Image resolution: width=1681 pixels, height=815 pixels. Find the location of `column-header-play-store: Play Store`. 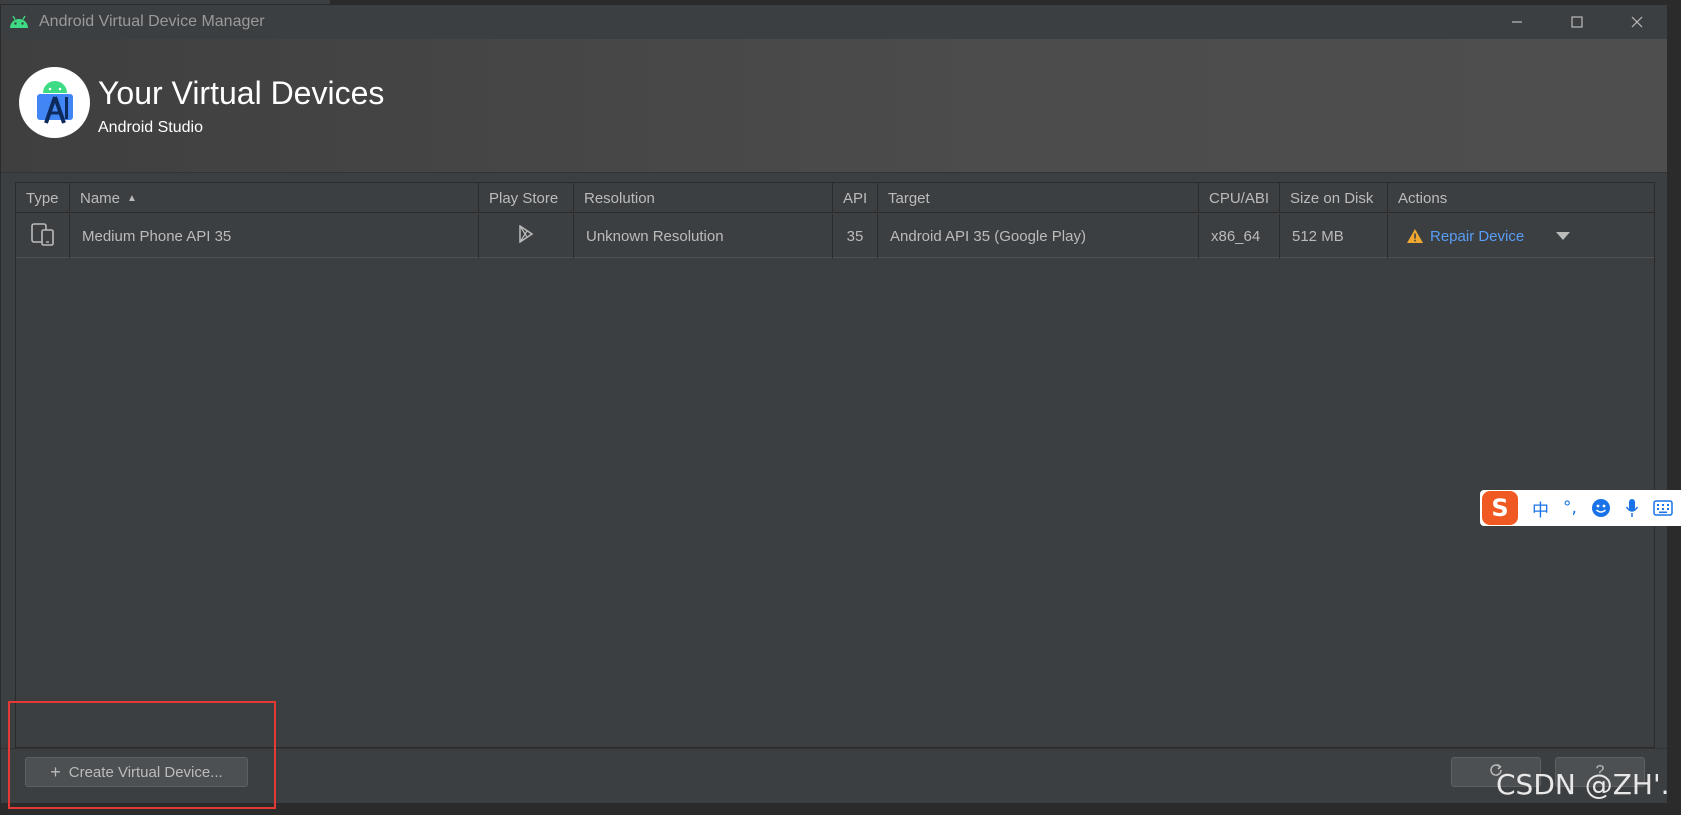

column-header-play-store: Play Store is located at coordinates (526, 198).